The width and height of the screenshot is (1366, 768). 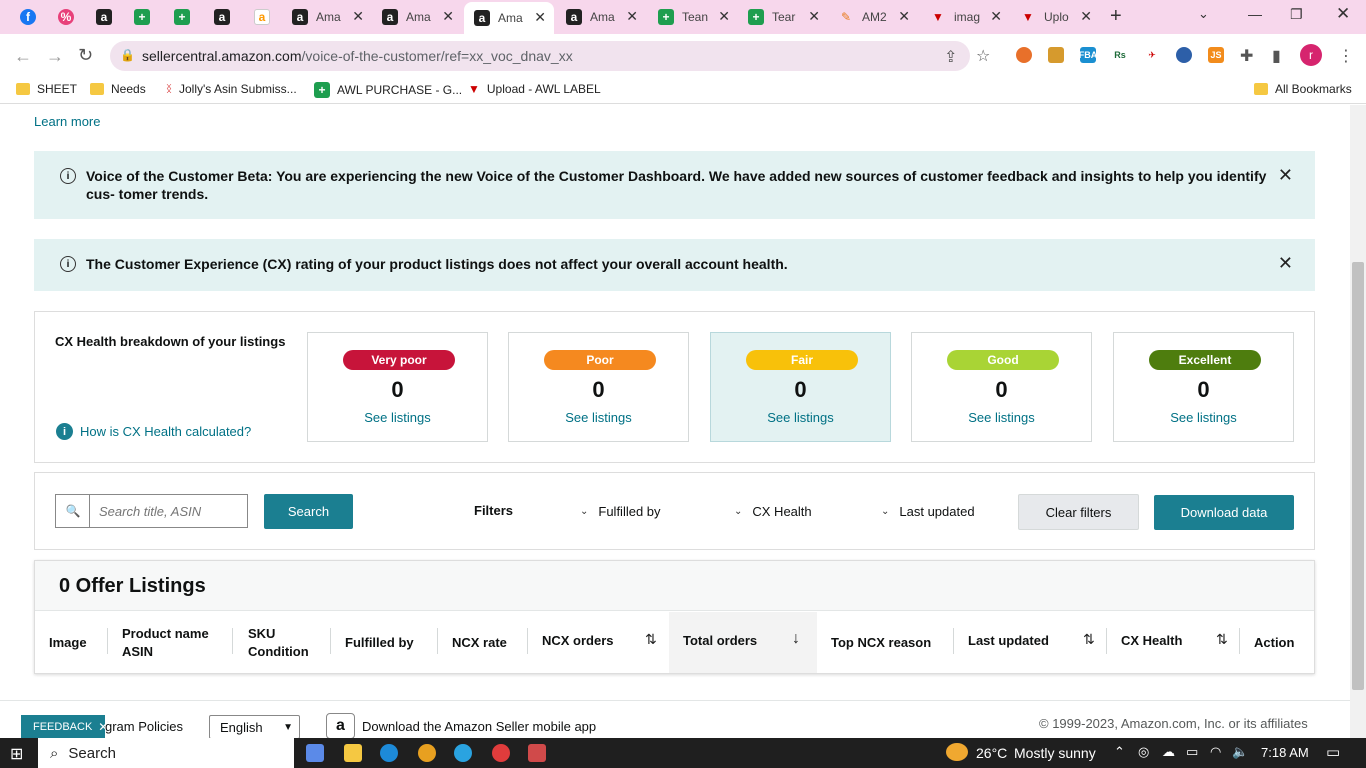 What do you see at coordinates (72, 511) in the screenshot?
I see `search-icon: 🔍` at bounding box center [72, 511].